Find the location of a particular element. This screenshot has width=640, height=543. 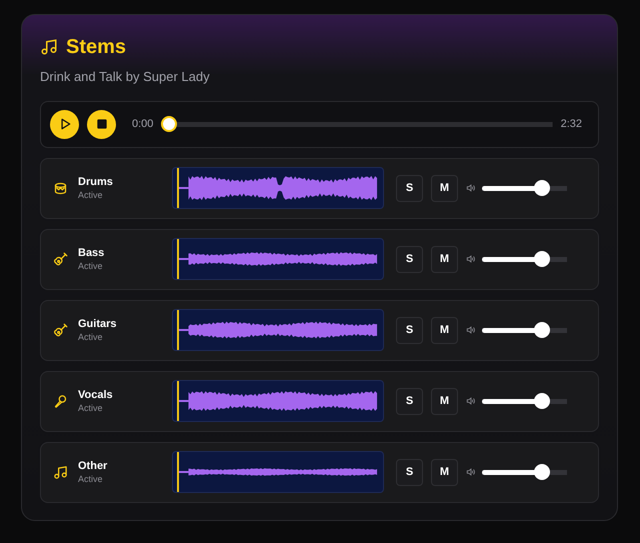

stop-icon is located at coordinates (101, 124).